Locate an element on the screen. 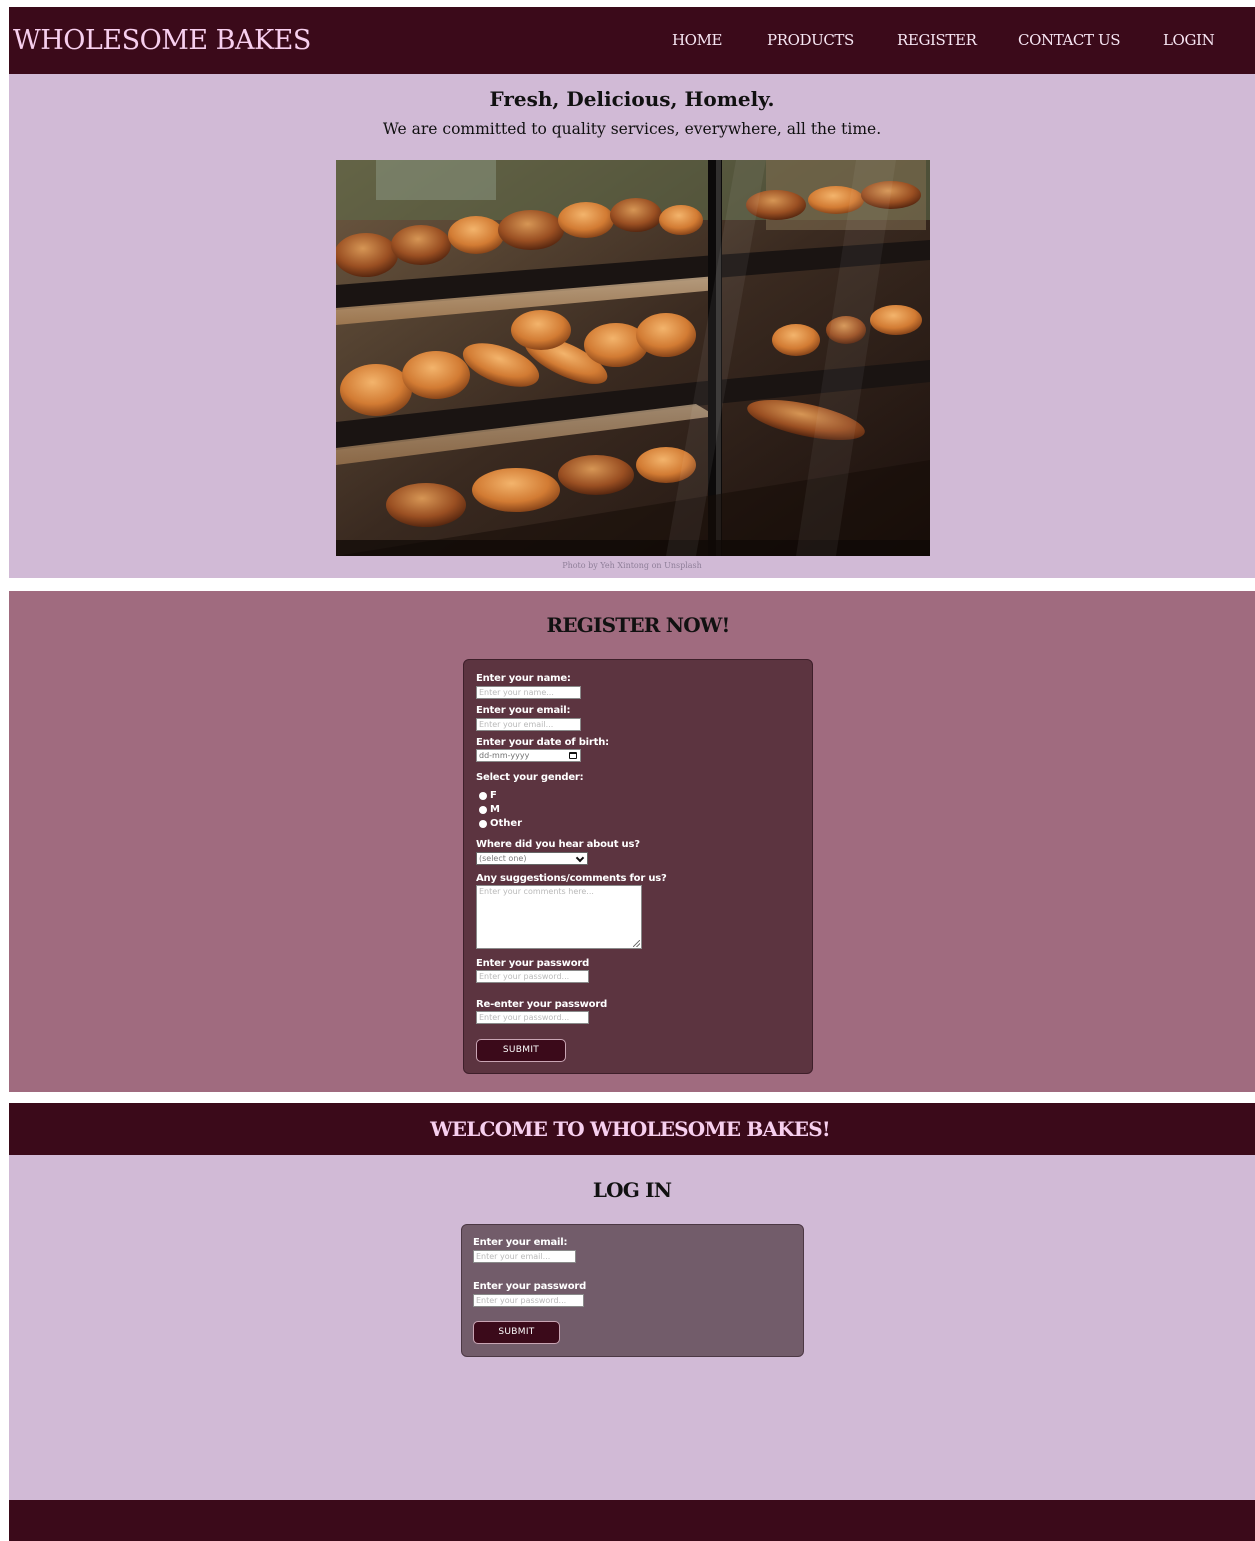 This screenshot has height=1541, width=1255. source-select: (select one) is located at coordinates (532, 858).